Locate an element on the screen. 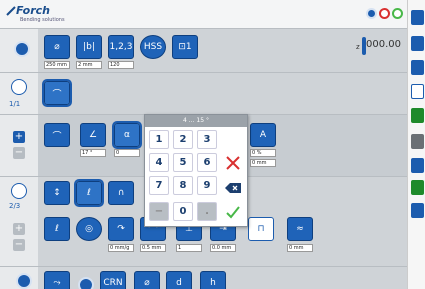 Image resolution: width=425 pixels, height=289 pixels. keypad-range: 4 ... 15 ° is located at coordinates (196, 121).